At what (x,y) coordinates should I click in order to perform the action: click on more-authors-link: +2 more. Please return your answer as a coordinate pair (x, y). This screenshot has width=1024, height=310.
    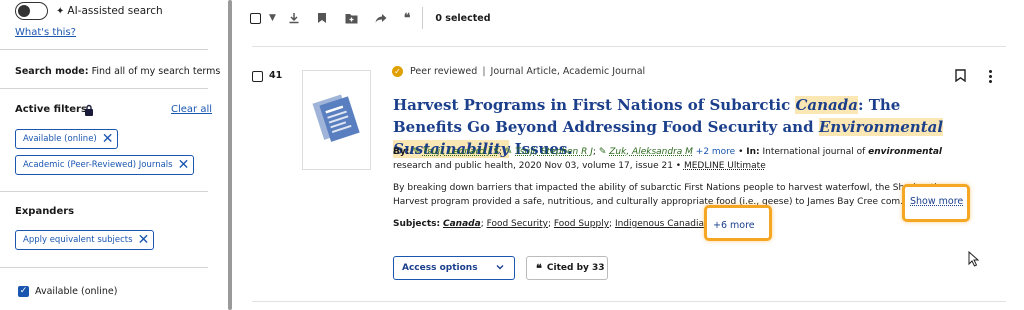
    Looking at the image, I should click on (715, 152).